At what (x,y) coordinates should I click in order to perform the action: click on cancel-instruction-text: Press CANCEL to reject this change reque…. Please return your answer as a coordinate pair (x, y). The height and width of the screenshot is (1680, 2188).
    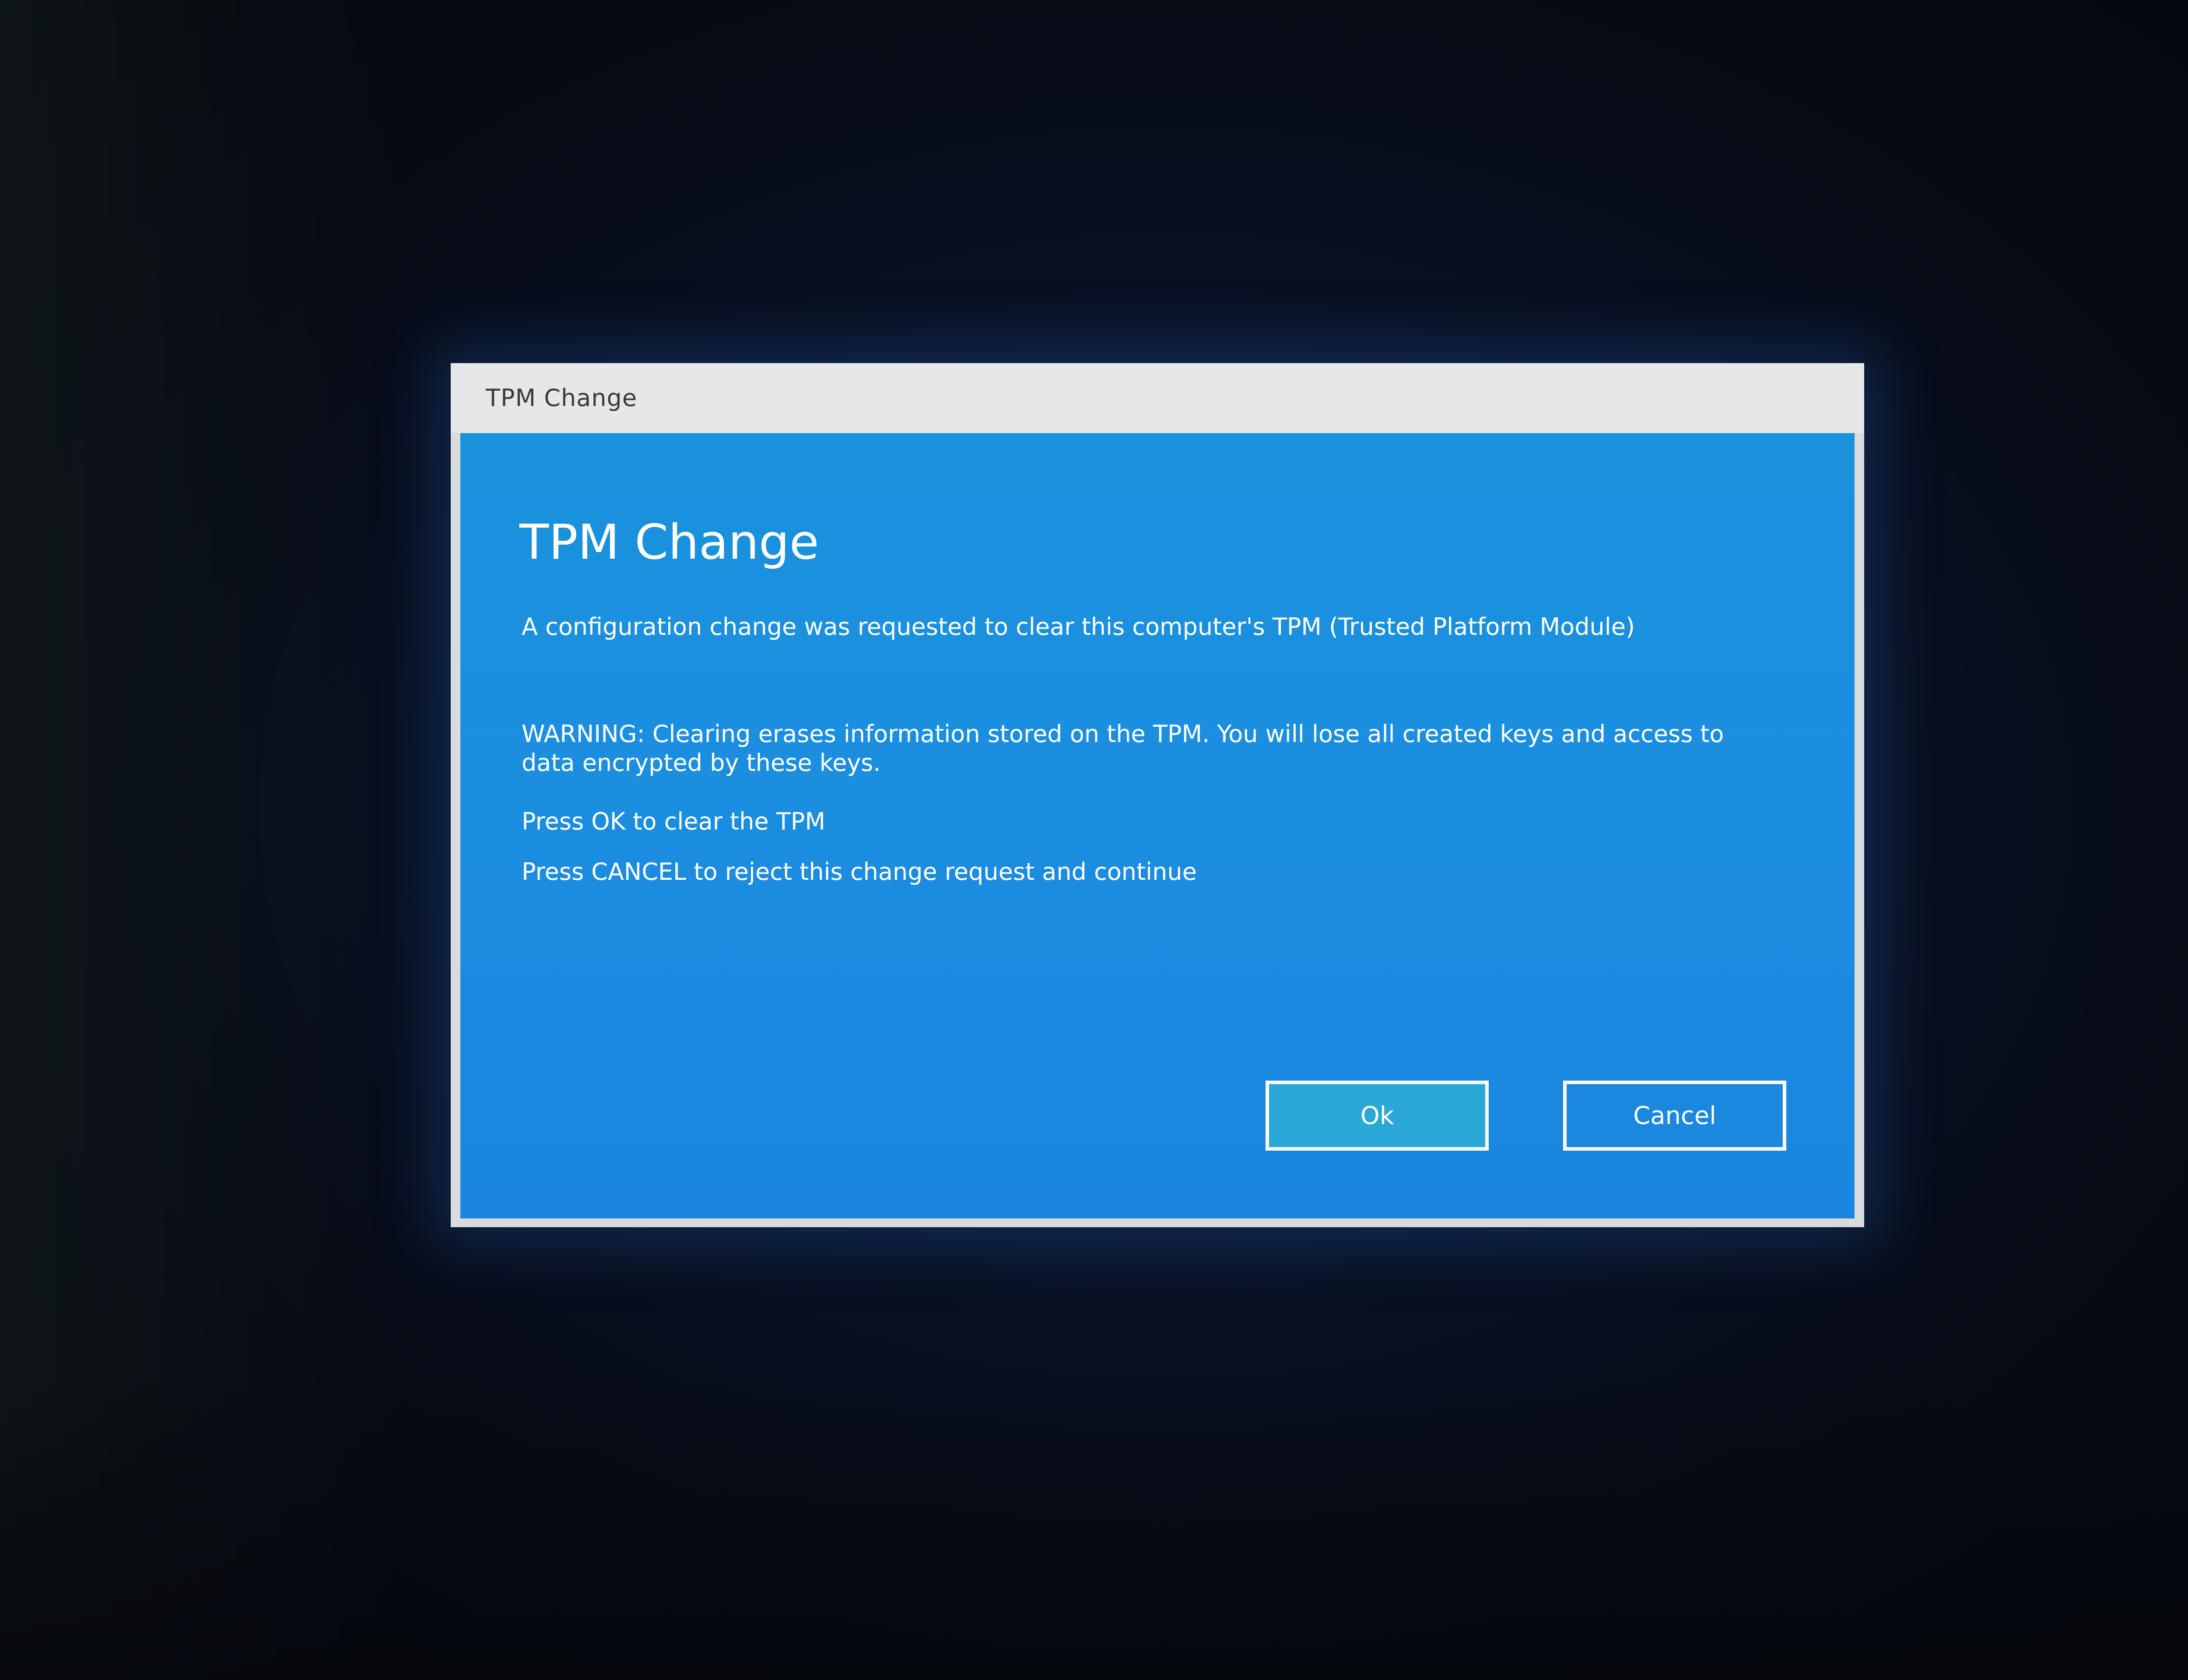
    Looking at the image, I should click on (860, 872).